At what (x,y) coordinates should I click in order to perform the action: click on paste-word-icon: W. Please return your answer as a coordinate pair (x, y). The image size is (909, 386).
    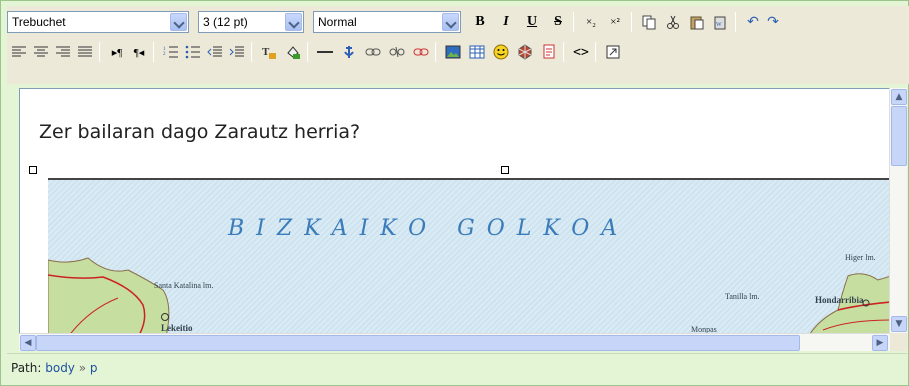
    Looking at the image, I should click on (721, 22).